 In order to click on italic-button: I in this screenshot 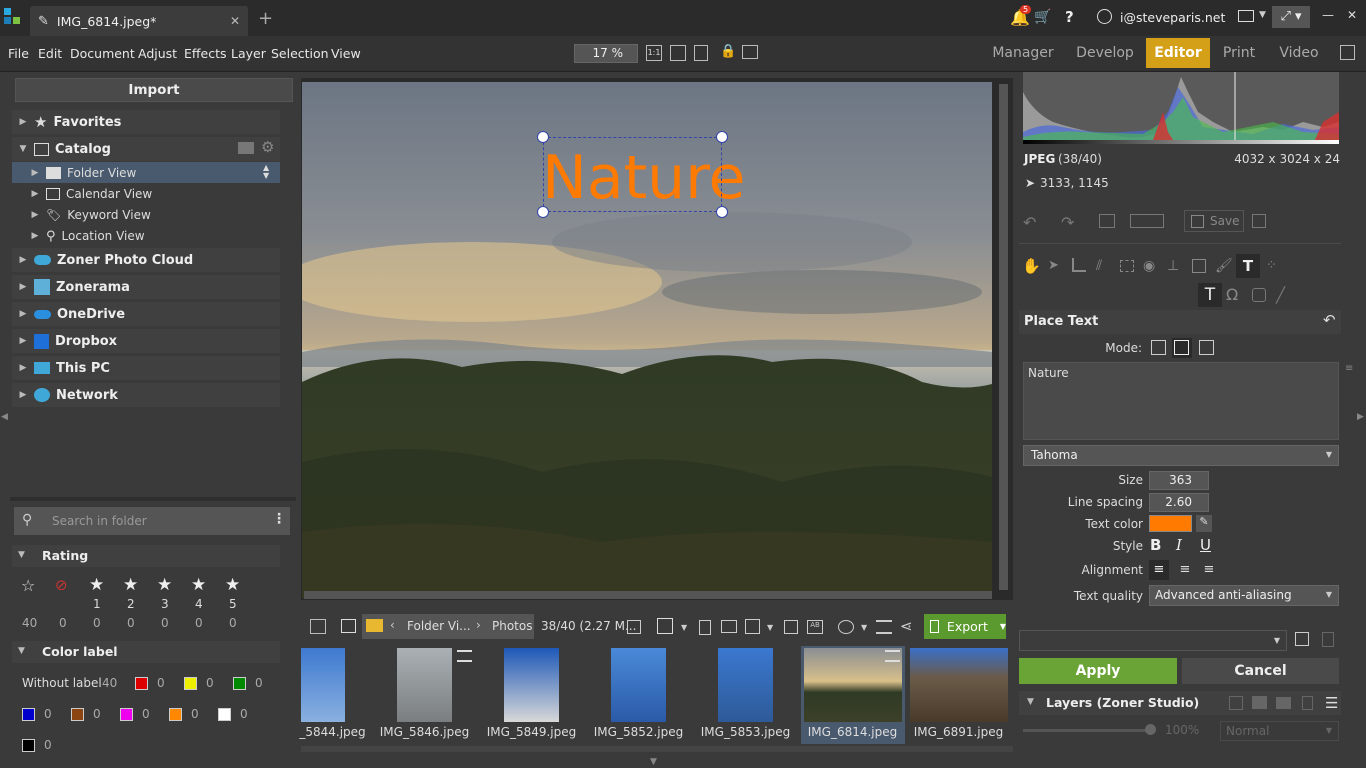, I will do `click(1179, 545)`.